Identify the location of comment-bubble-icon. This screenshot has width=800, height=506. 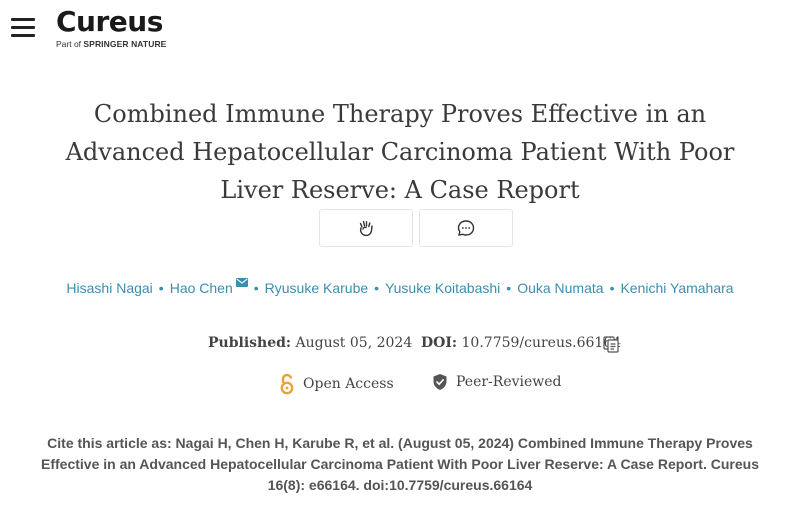
(466, 228).